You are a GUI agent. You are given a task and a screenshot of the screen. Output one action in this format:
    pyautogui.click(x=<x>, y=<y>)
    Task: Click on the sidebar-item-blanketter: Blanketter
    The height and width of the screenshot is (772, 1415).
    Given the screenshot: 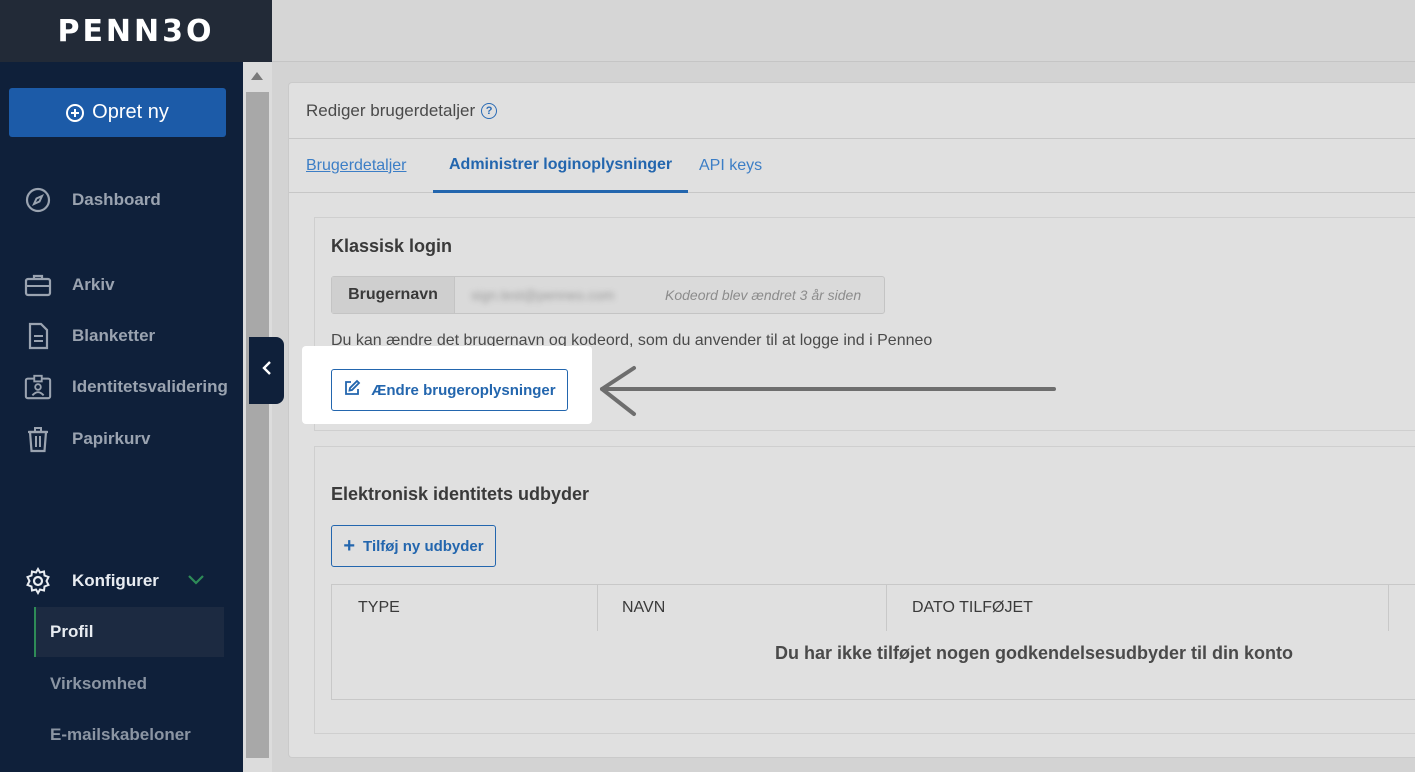 What is the action you would take?
    pyautogui.click(x=89, y=336)
    